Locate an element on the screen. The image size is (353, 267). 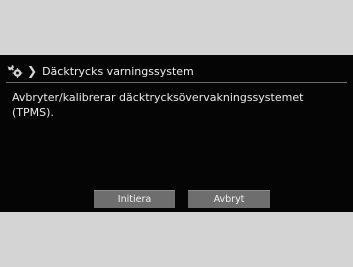
settings-icon is located at coordinates (14, 71).